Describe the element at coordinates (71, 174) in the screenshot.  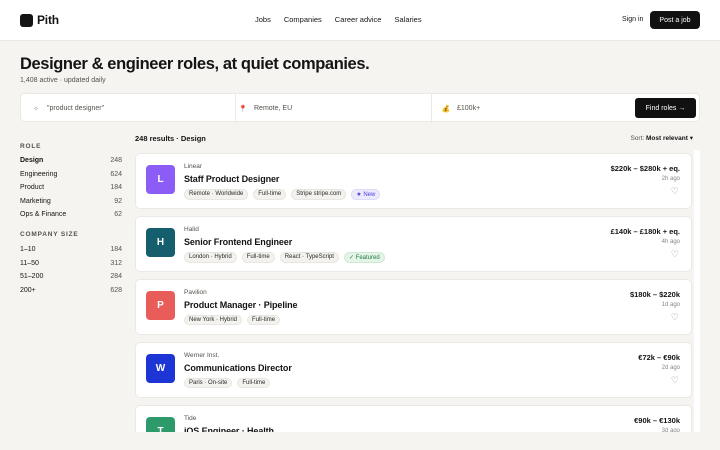
I see `role-filter-row: Engineering 624` at that location.